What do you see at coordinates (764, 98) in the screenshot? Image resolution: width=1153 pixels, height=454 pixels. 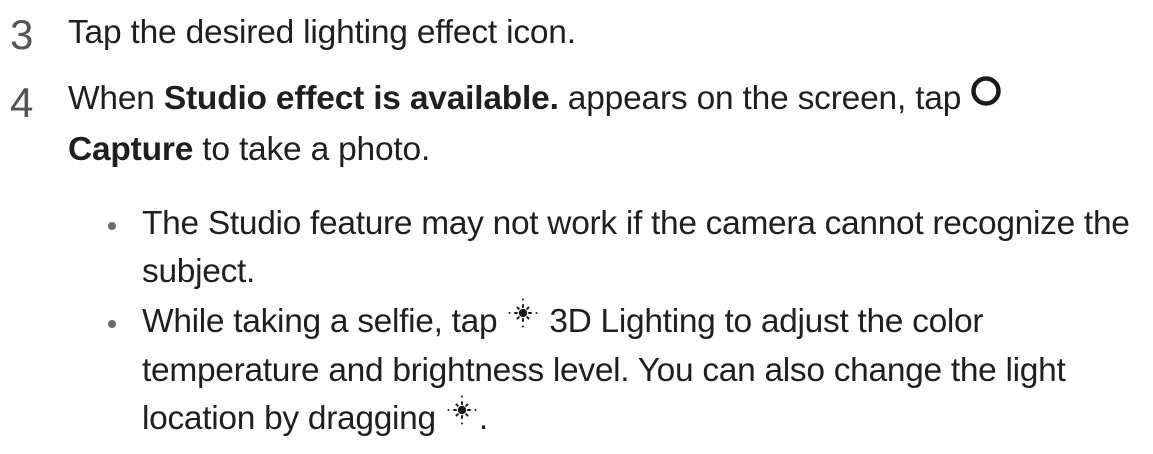 I see `step-text-part: appears on the screen, tap` at bounding box center [764, 98].